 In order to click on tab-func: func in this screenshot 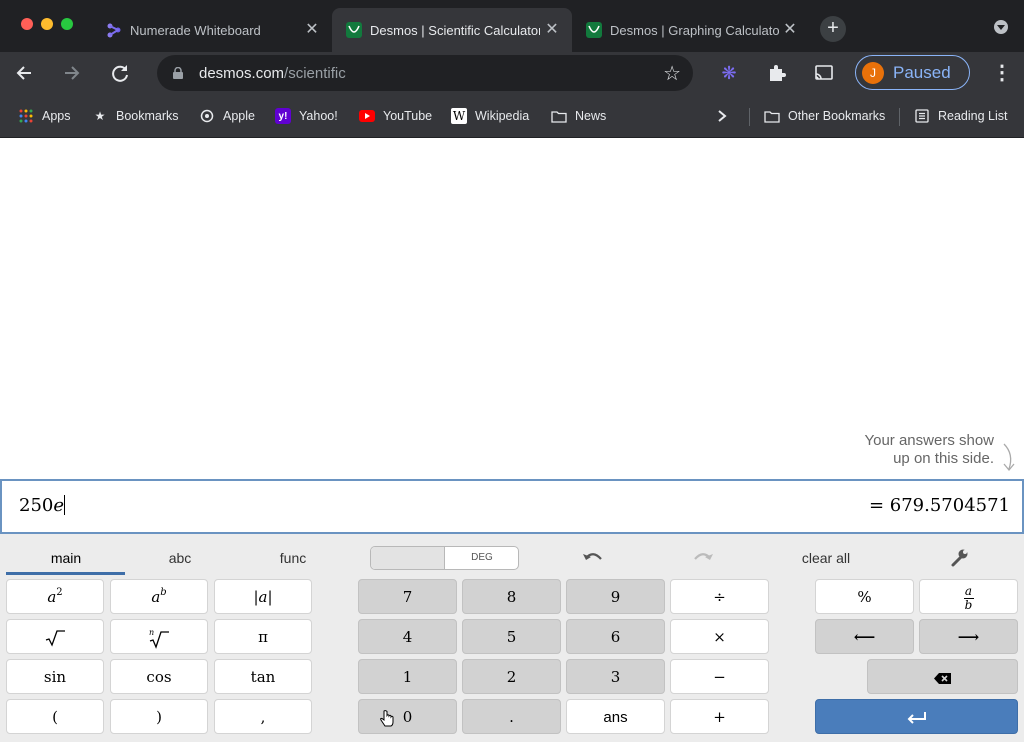, I will do `click(293, 558)`.